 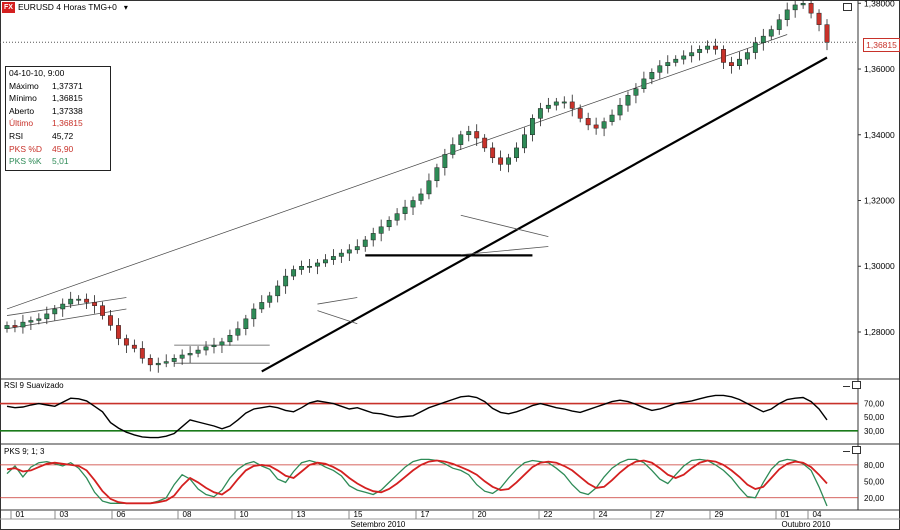 I want to click on x-tick-label: 29, so click(x=719, y=514).